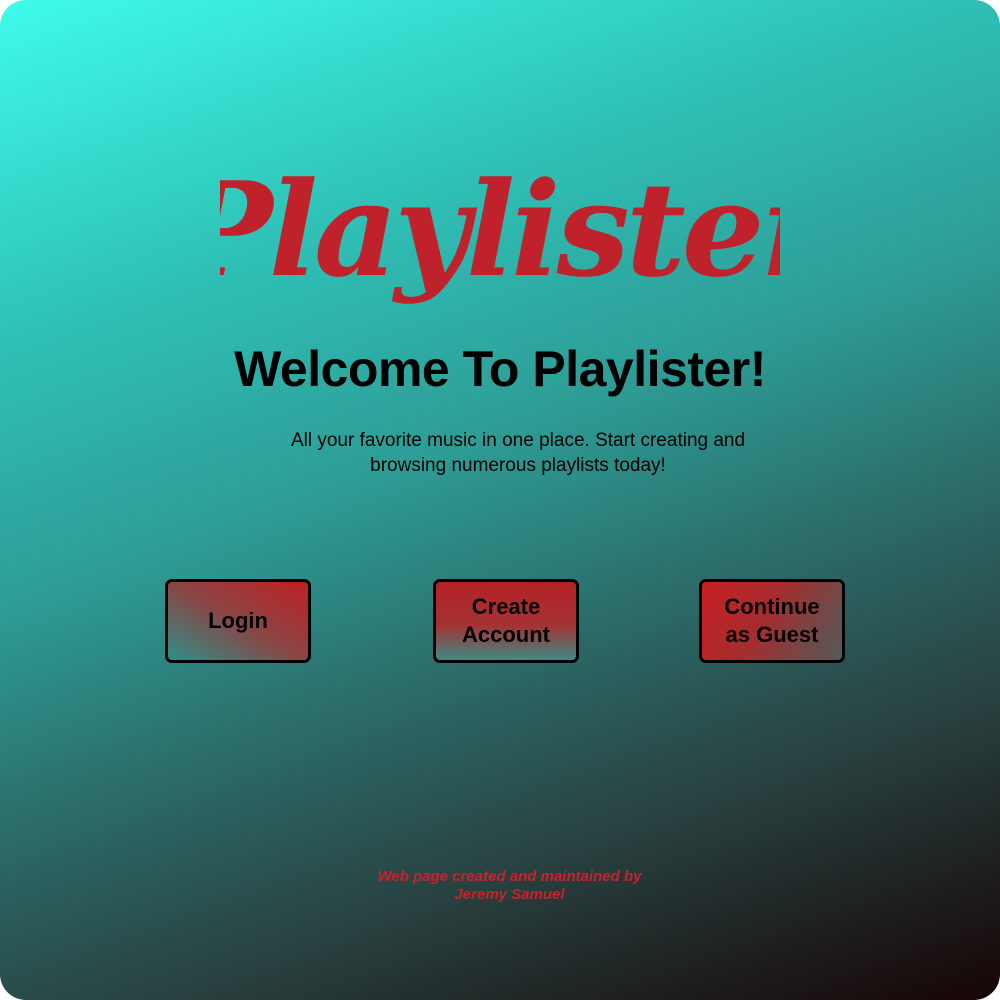 This screenshot has width=1000, height=1000. What do you see at coordinates (772, 606) in the screenshot?
I see `guest-label-line1: Continue` at bounding box center [772, 606].